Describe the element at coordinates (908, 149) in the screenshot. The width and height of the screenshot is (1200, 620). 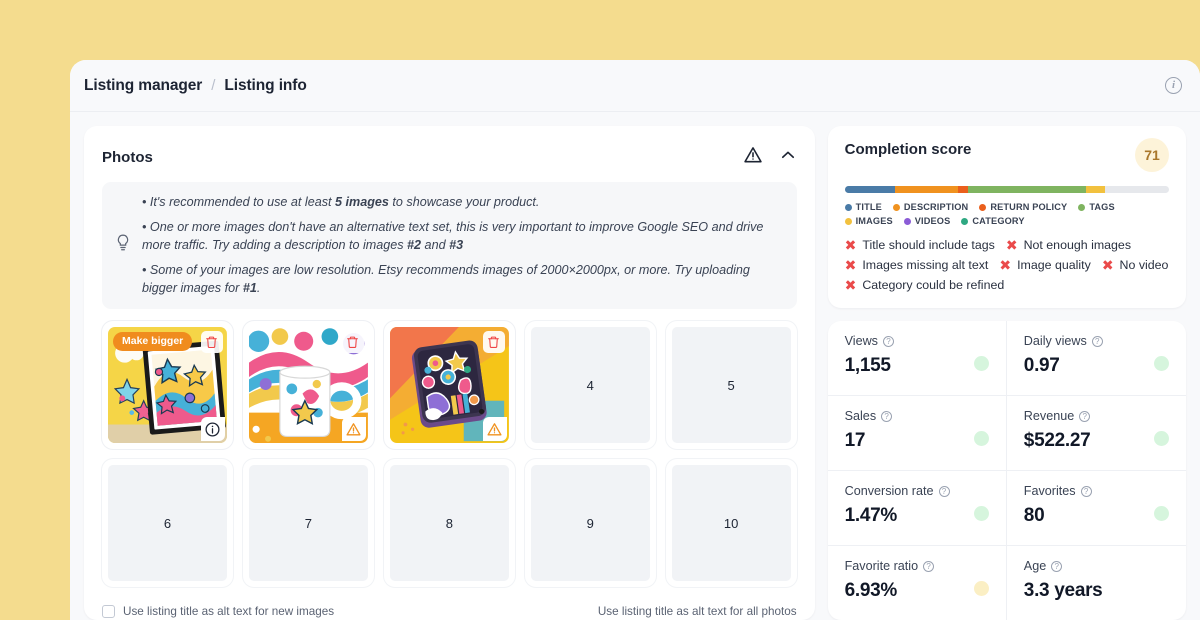
I see `completion-score-title: Completion score` at that location.